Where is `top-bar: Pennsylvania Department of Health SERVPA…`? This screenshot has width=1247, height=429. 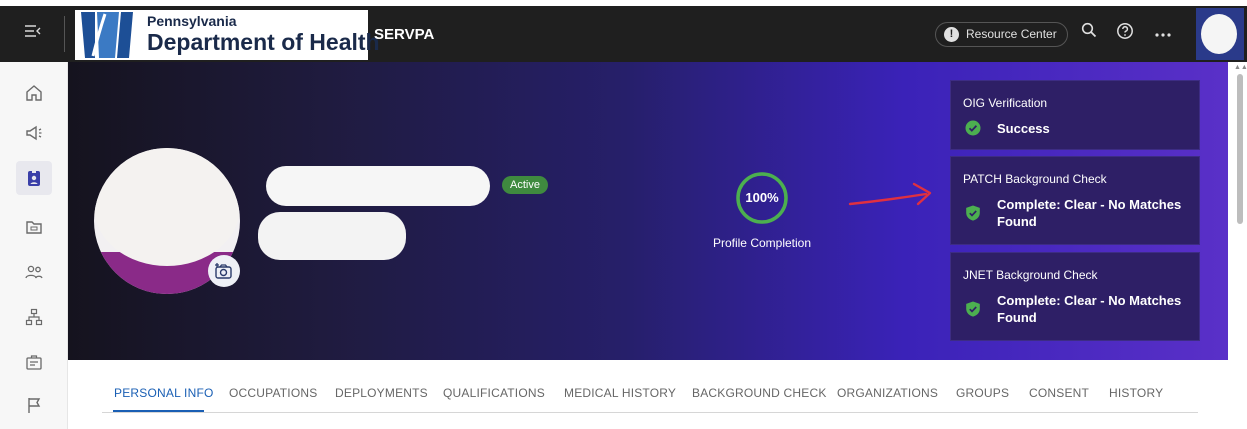 top-bar: Pennsylvania Department of Health SERVPA… is located at coordinates (623, 34).